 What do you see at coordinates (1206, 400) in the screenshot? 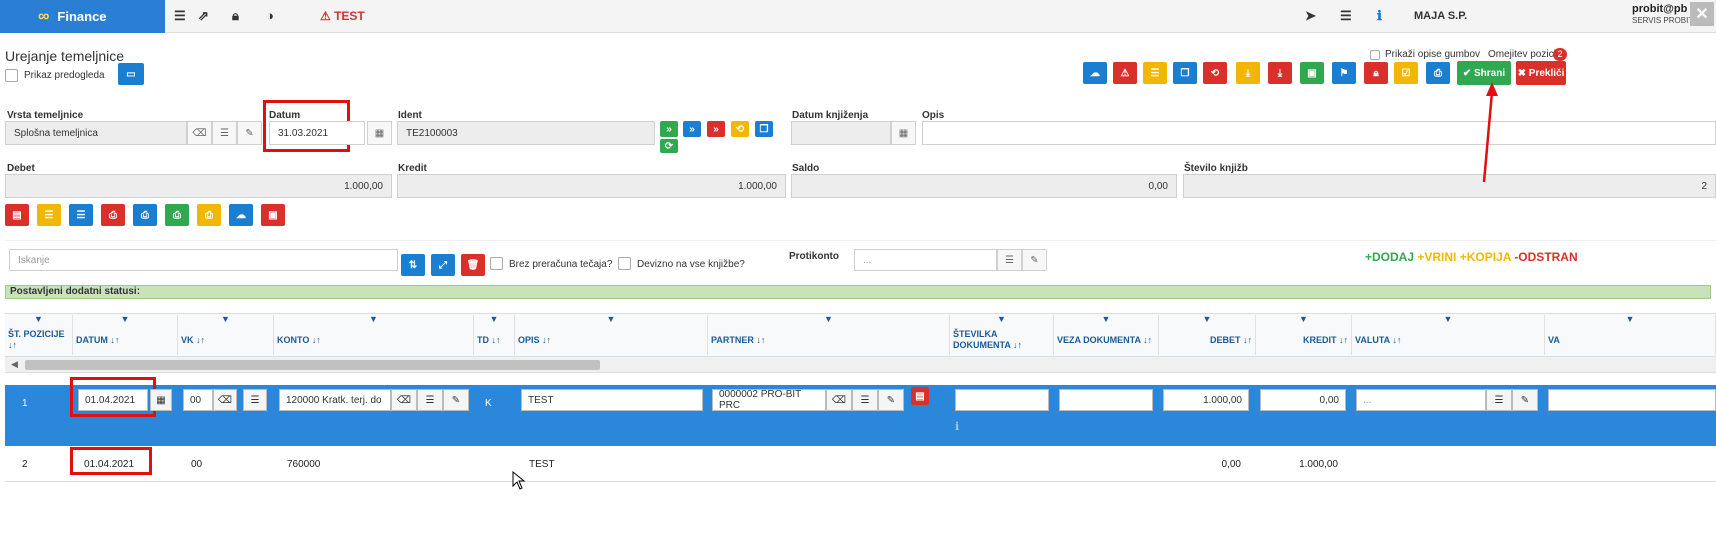
I see `row1-debet-input: 1.000,00` at bounding box center [1206, 400].